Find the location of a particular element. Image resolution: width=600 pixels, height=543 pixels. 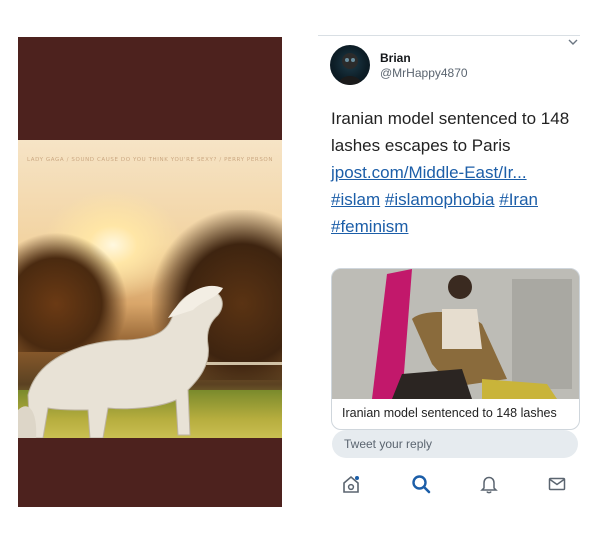

link-preview-card: Iranian model sentenced to 148 lashes is located at coordinates (455, 349).